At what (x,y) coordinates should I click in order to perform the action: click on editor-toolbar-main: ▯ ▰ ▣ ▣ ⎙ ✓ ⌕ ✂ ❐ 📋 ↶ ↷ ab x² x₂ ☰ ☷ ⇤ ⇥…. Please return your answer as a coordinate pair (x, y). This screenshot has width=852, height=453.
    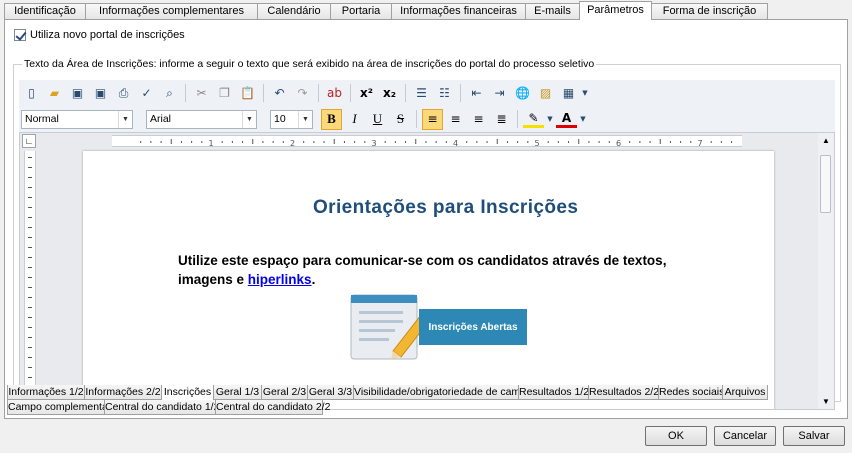
    Looking at the image, I should click on (427, 93).